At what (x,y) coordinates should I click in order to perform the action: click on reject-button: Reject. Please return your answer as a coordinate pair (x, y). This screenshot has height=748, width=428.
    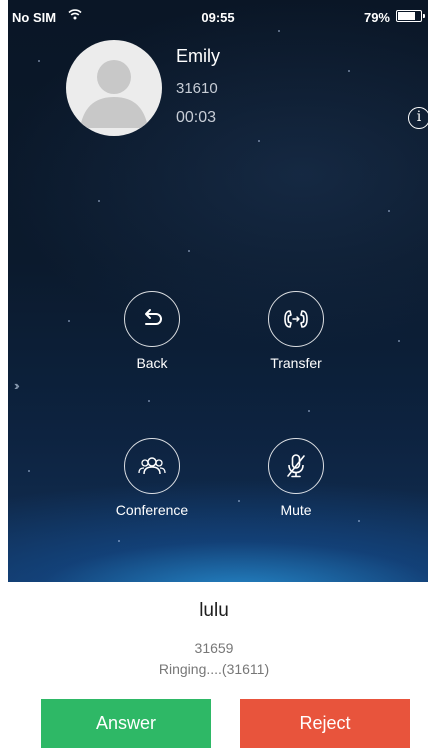
    Looking at the image, I should click on (325, 723).